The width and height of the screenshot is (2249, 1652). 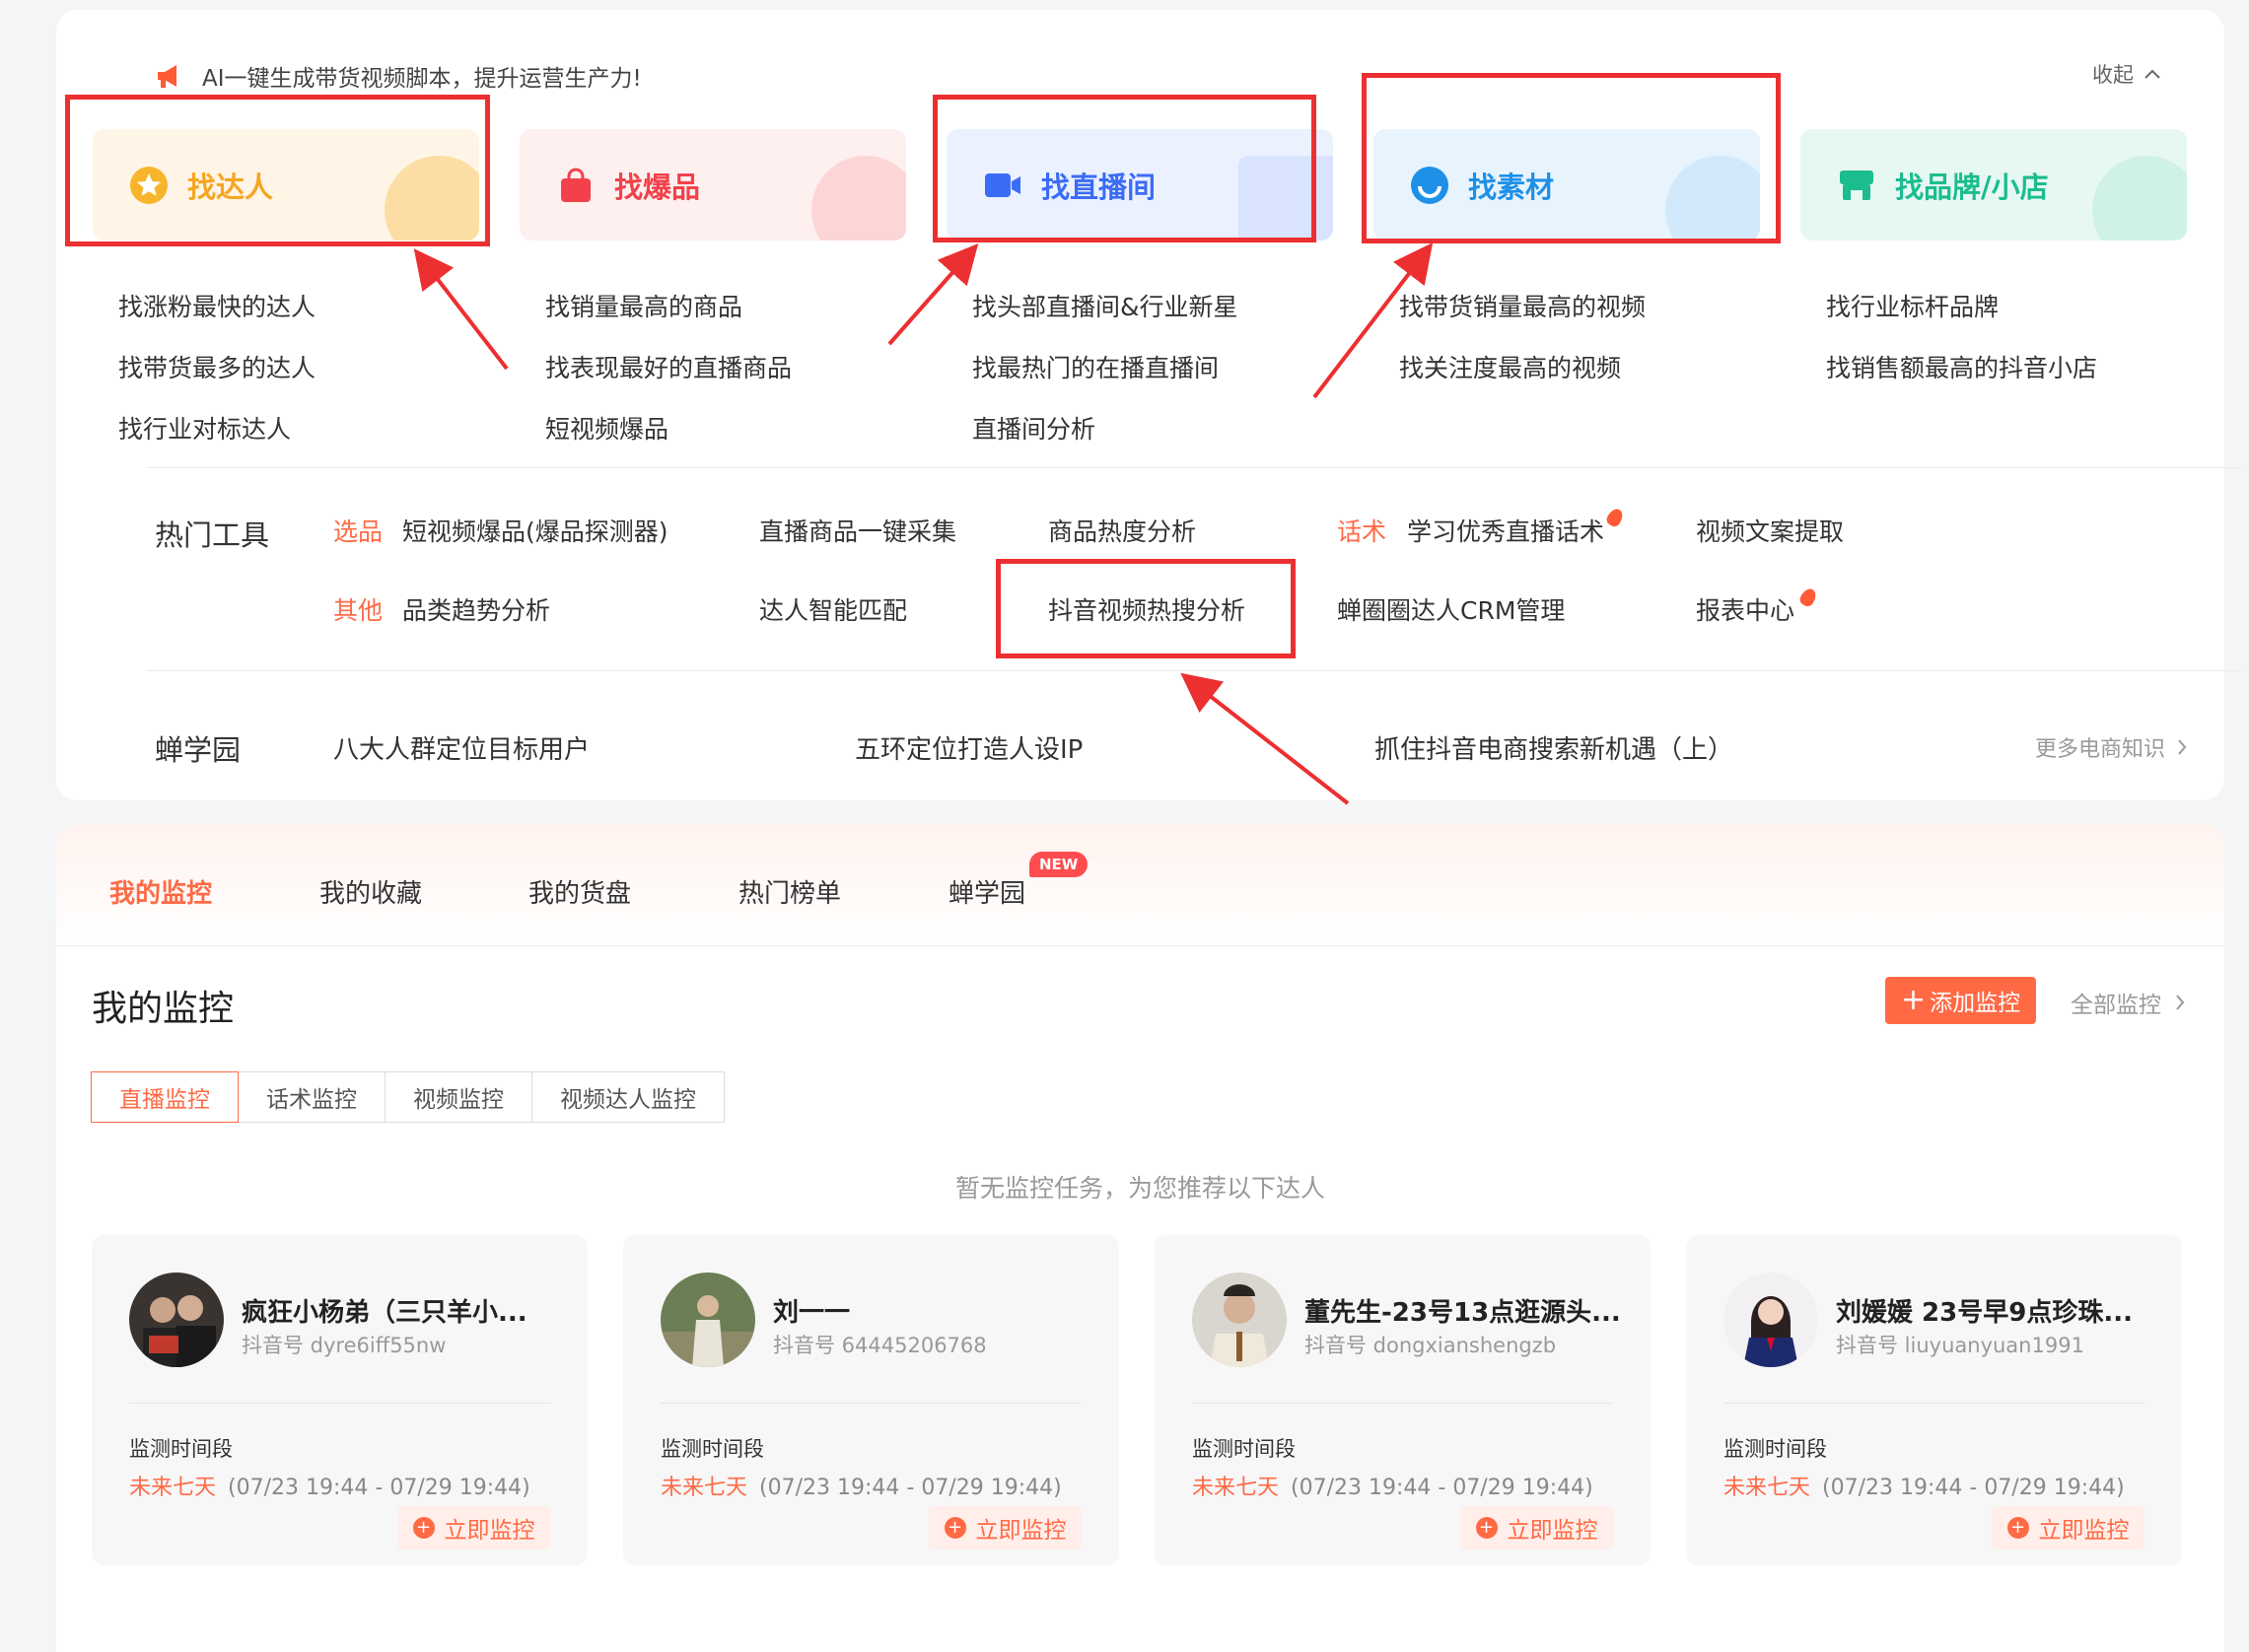 I want to click on subtab-live-monitor: 直播监控, so click(x=165, y=1097).